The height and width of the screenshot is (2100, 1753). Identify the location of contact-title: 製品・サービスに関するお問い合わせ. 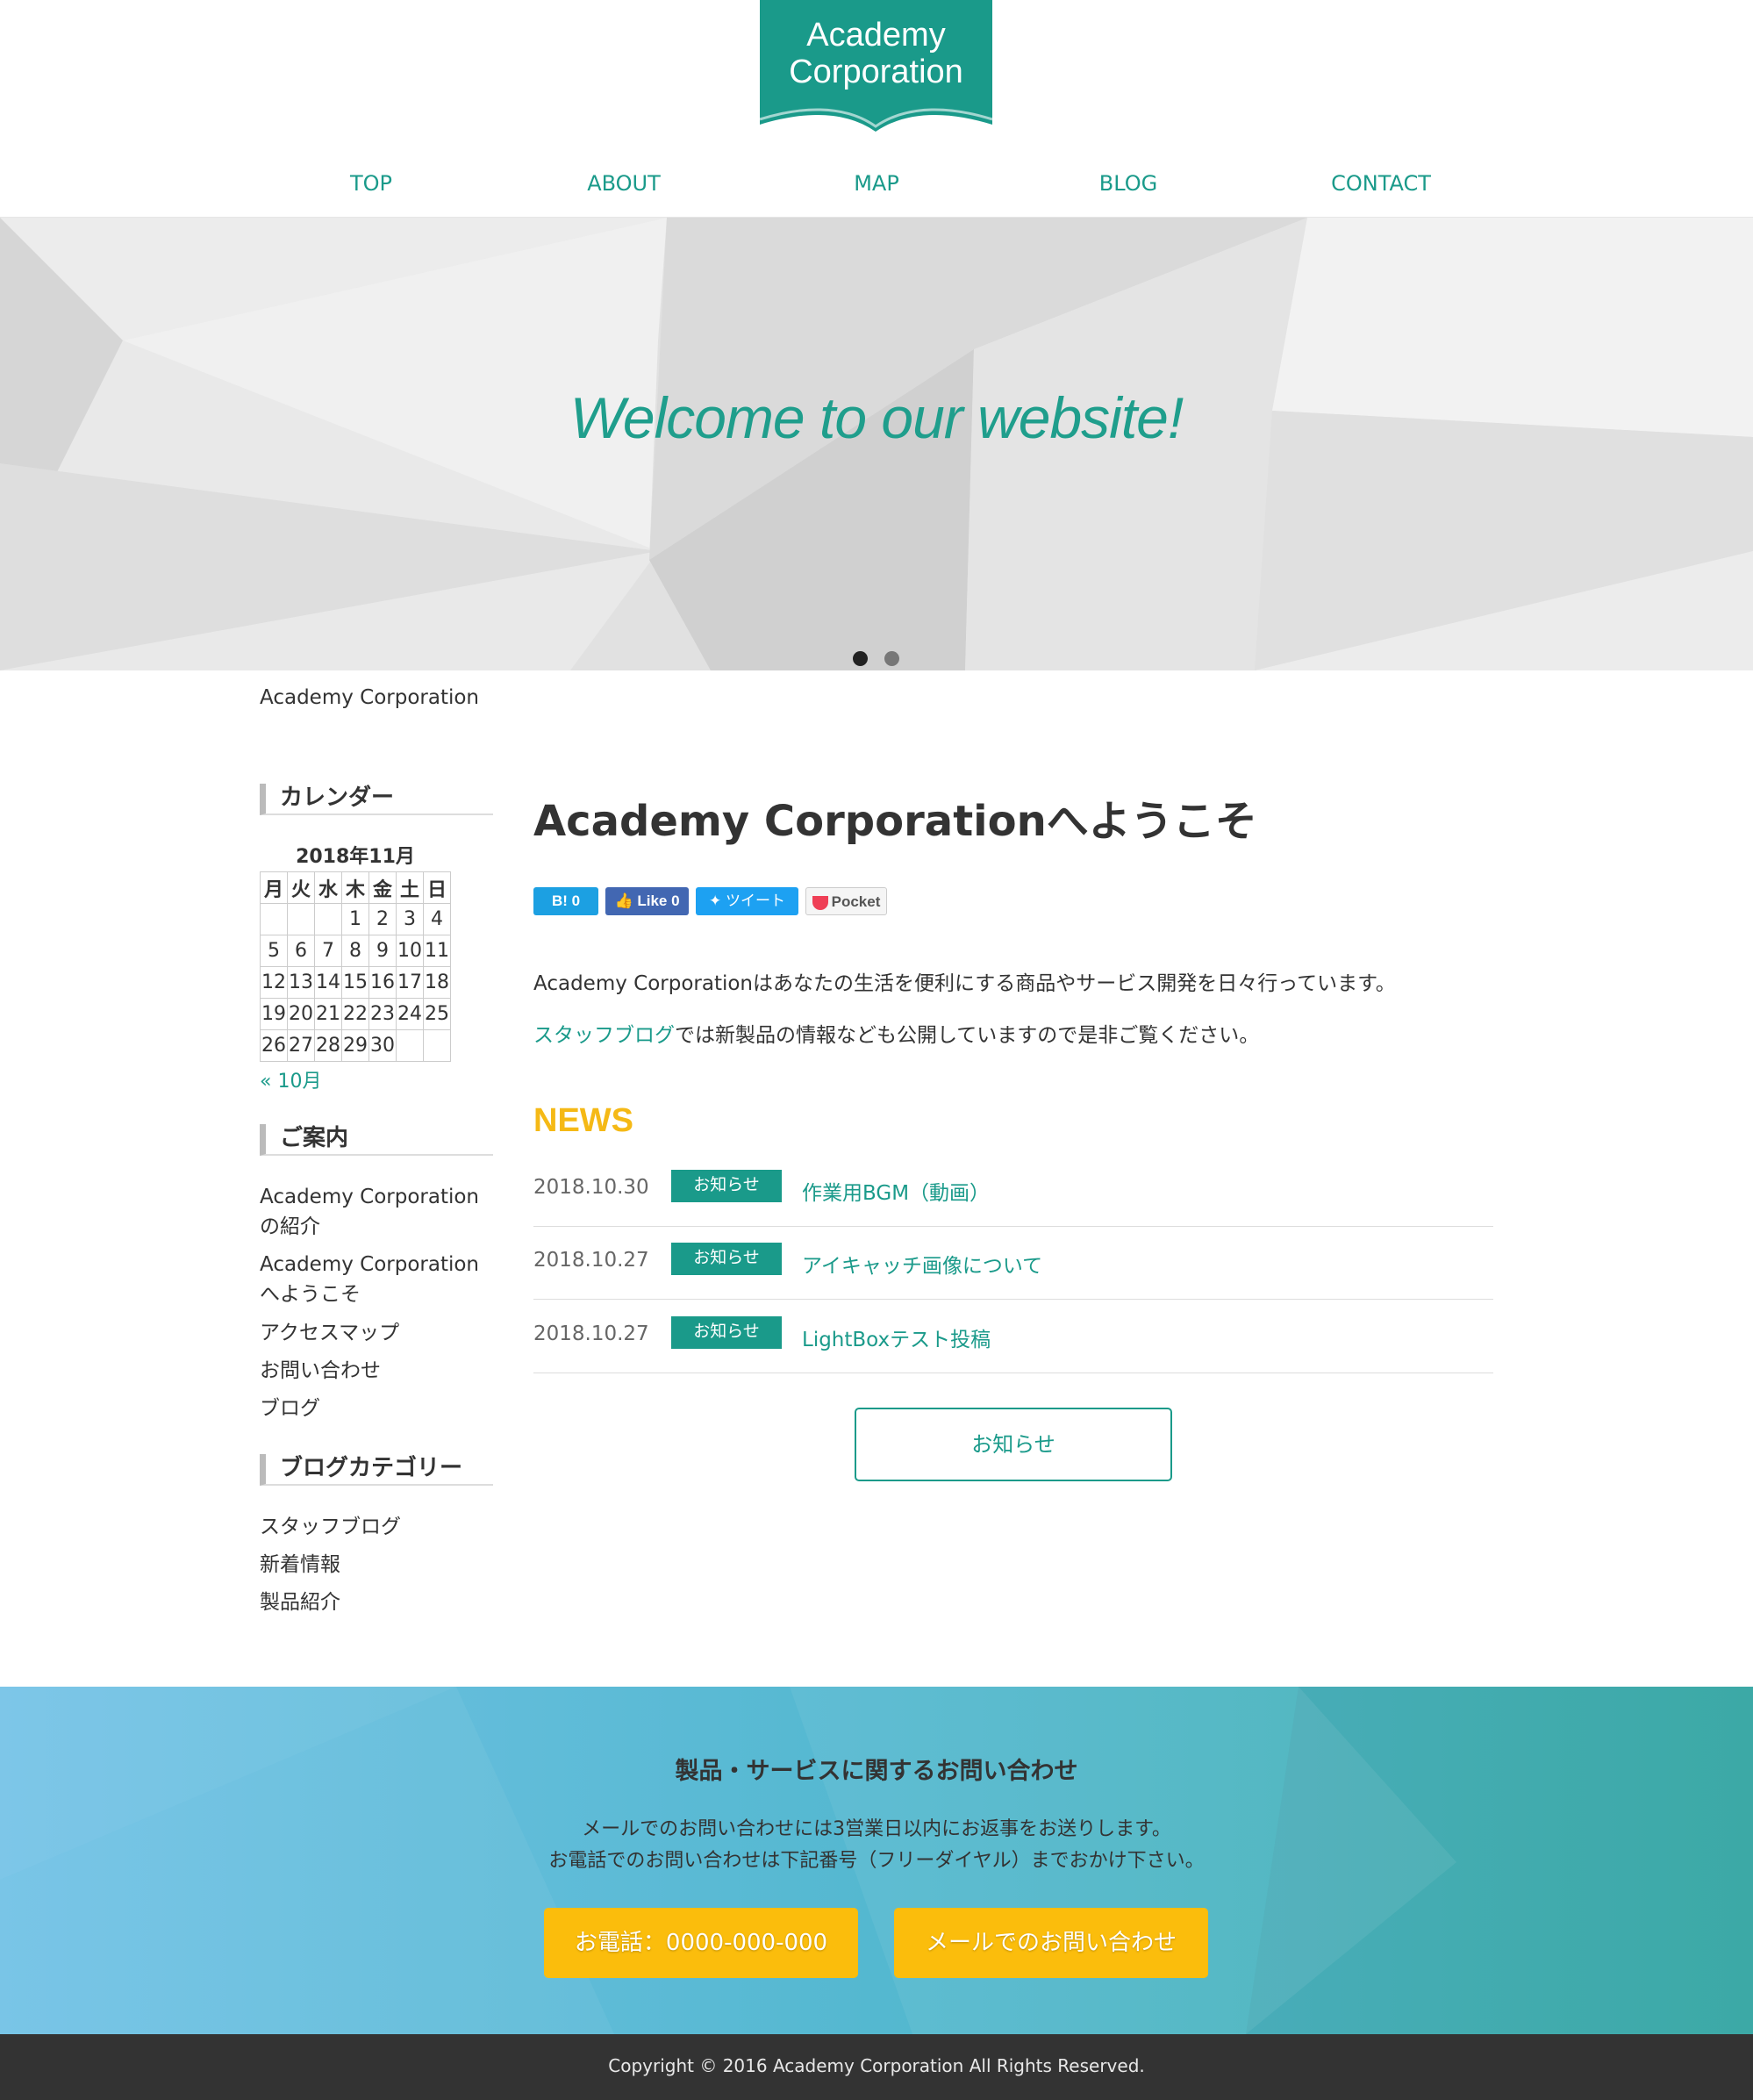
(876, 1772).